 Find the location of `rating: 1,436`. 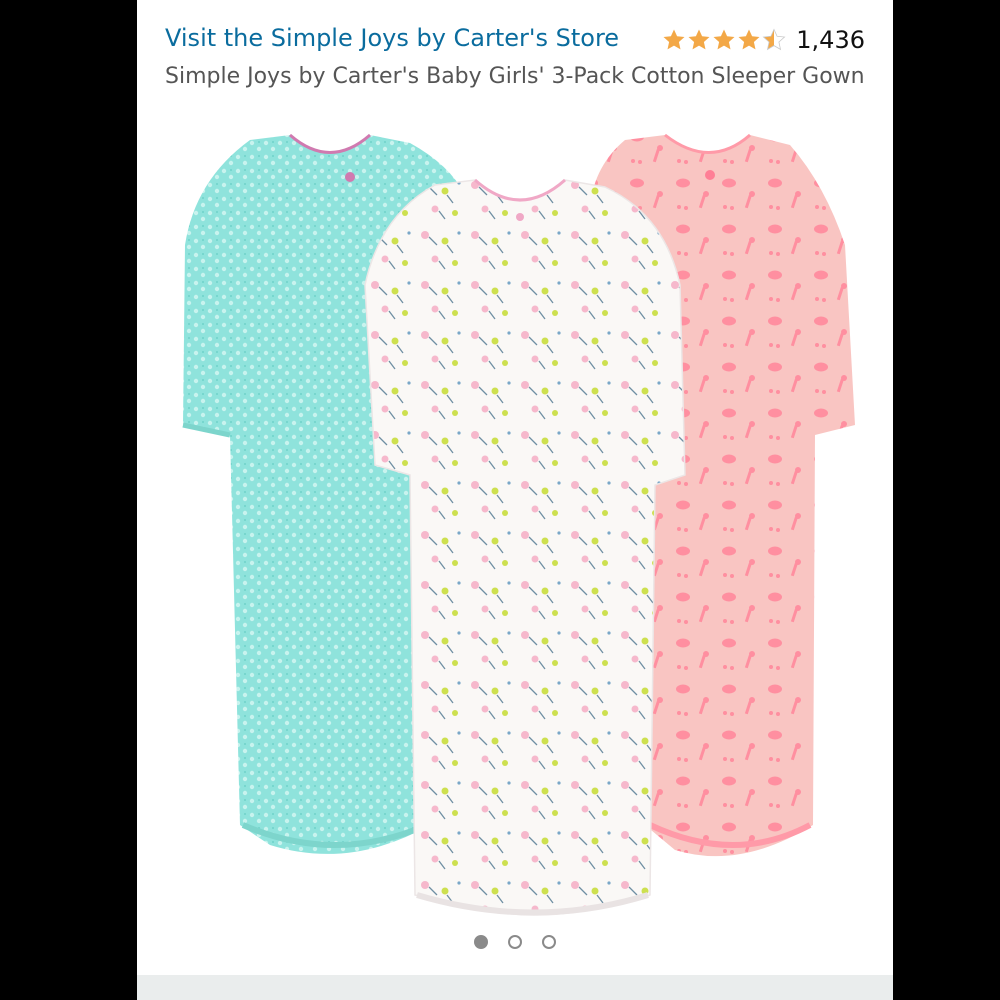

rating: 1,436 is located at coordinates (763, 40).